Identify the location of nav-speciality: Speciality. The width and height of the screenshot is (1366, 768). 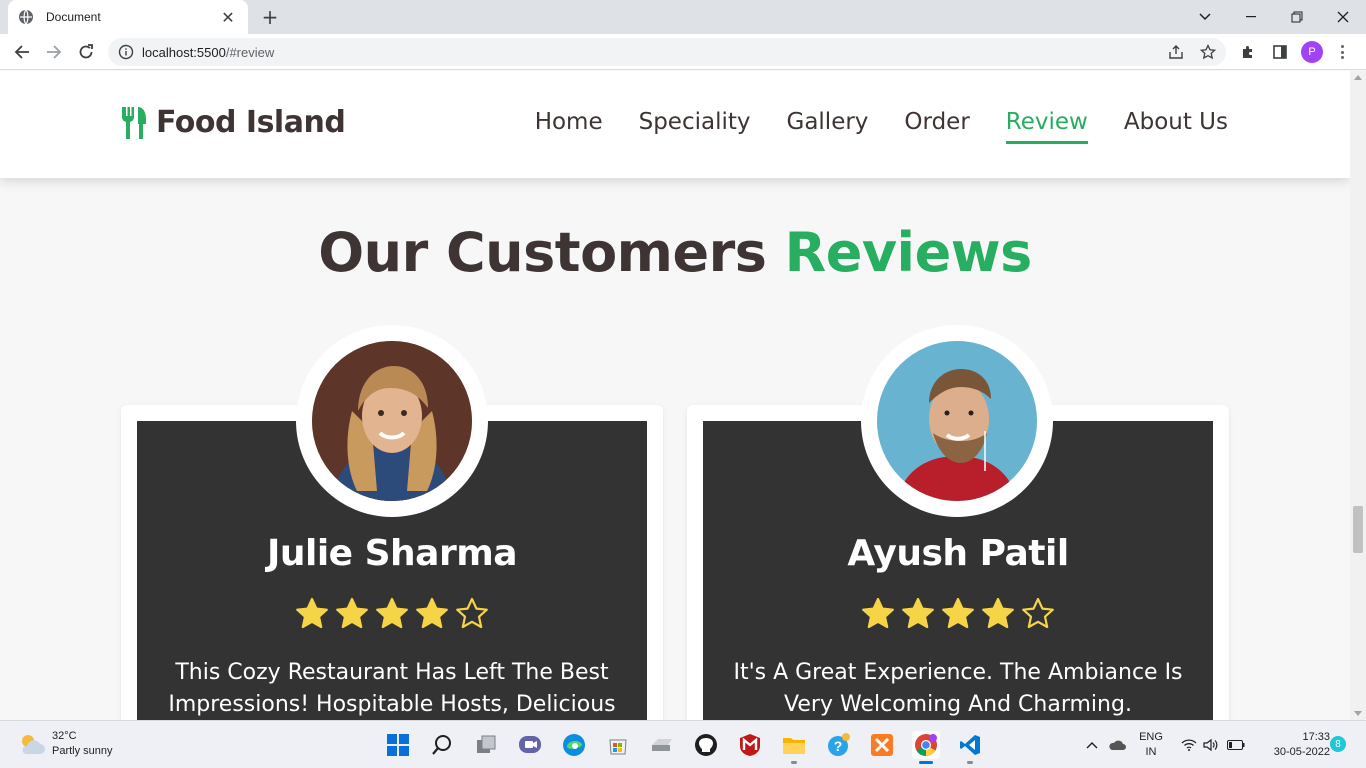
(695, 126).